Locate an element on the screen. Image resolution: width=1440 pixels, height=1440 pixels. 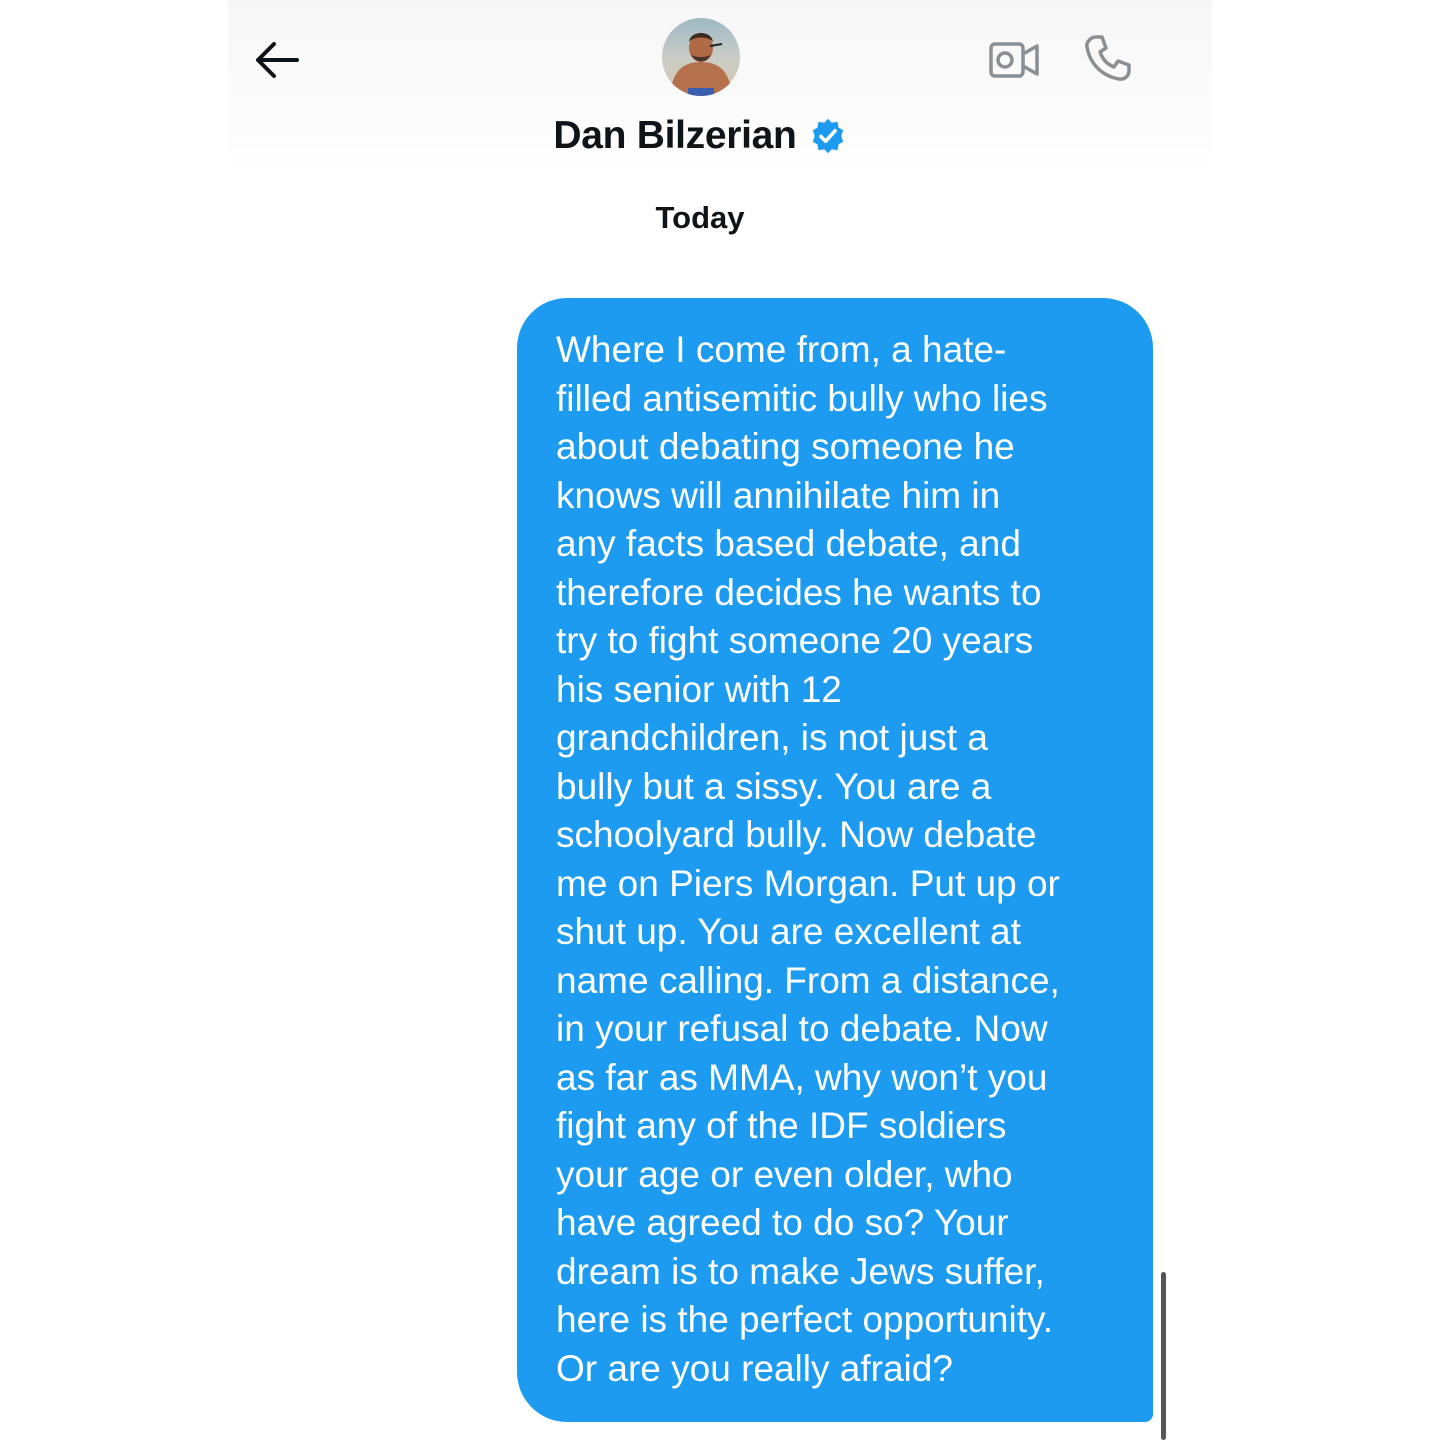
avatar-image is located at coordinates (701, 57).